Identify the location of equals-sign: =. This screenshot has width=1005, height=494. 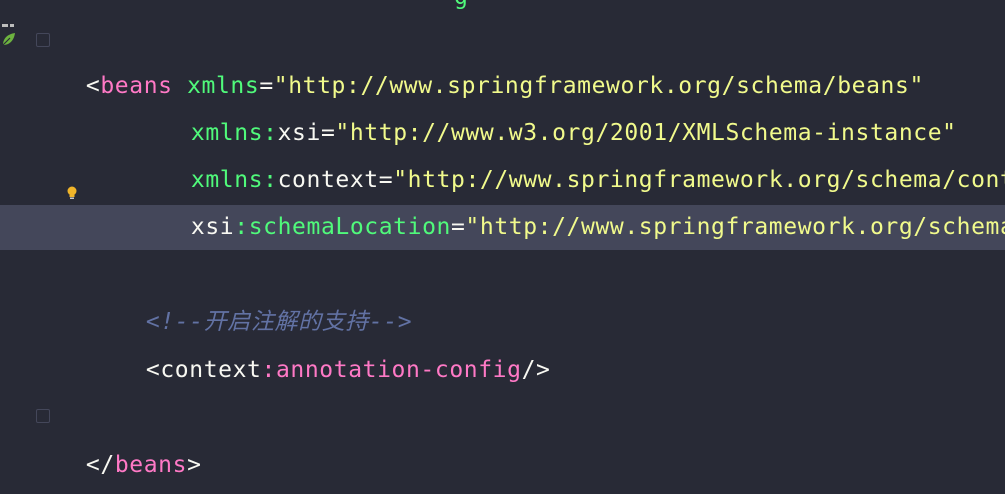
(458, 227).